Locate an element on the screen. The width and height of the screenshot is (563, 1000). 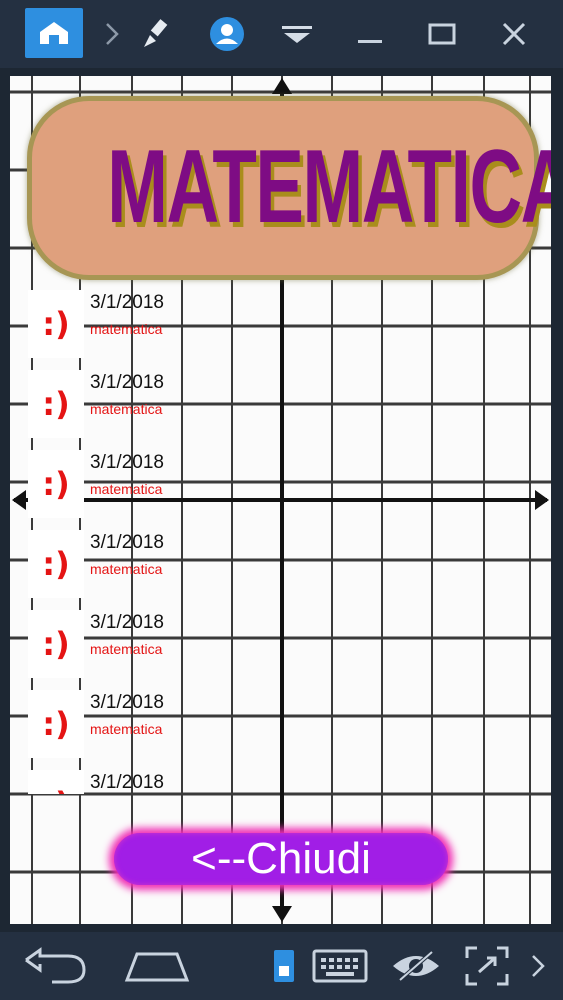
keyboard-icon is located at coordinates (340, 966).